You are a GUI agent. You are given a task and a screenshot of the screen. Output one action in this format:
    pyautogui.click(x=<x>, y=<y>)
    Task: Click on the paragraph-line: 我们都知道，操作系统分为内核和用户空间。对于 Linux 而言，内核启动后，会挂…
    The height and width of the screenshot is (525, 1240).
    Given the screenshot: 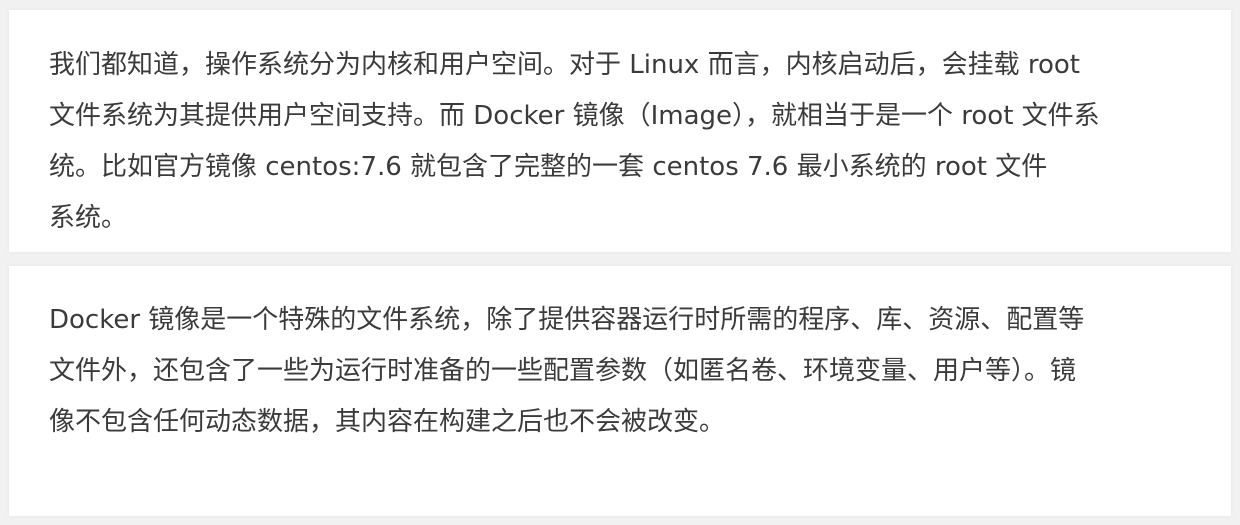 What is the action you would take?
    pyautogui.click(x=564, y=65)
    